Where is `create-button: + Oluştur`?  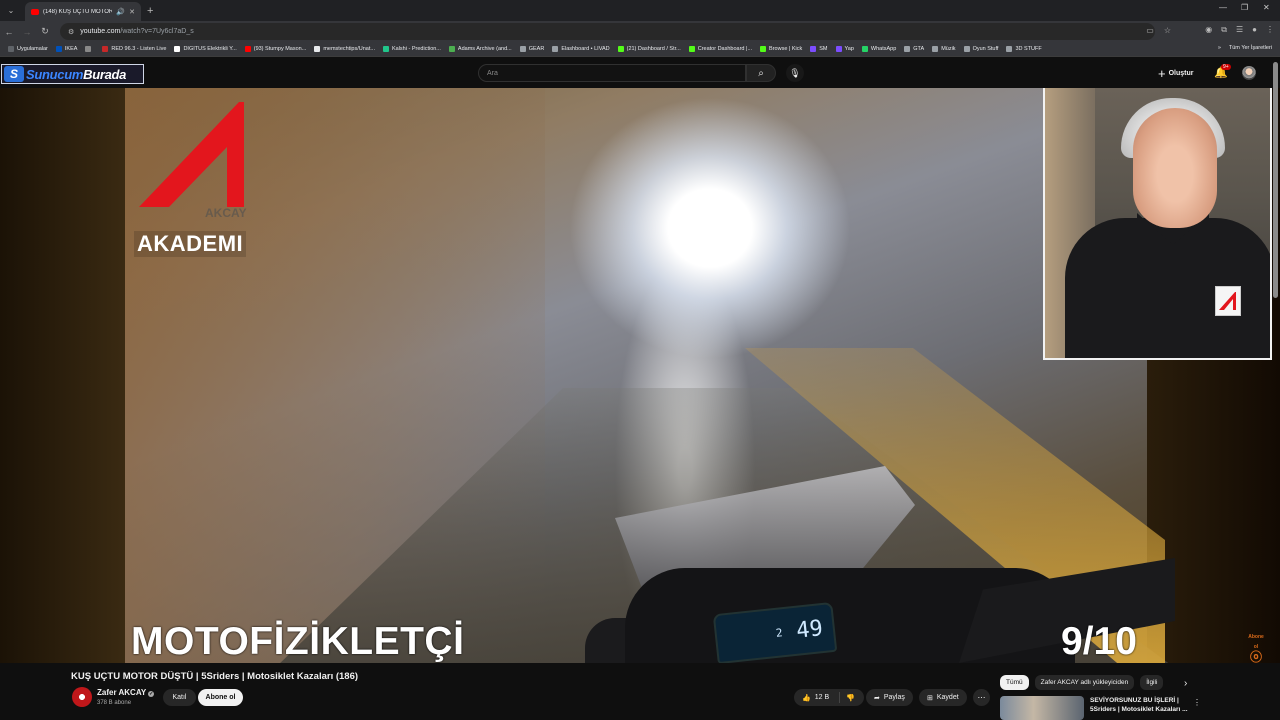
create-button: + Oluştur is located at coordinates (1175, 73).